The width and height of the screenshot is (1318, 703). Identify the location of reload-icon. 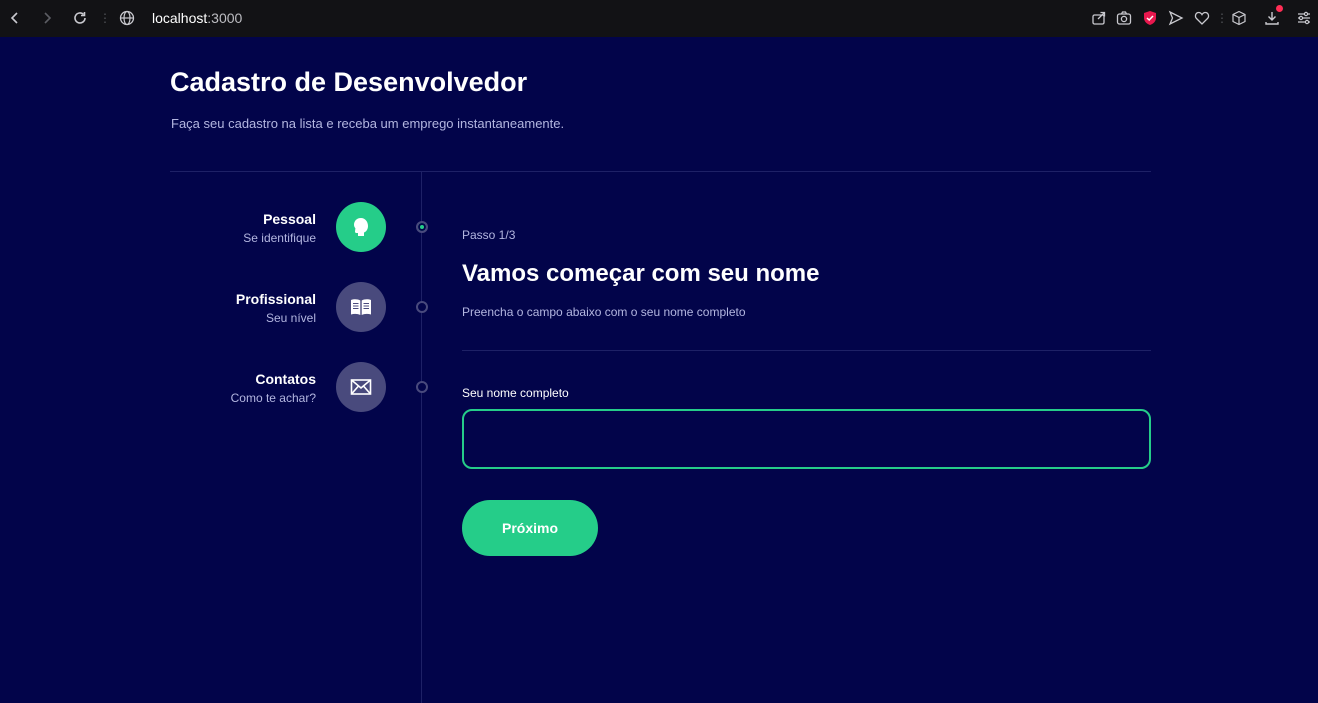
(80, 18).